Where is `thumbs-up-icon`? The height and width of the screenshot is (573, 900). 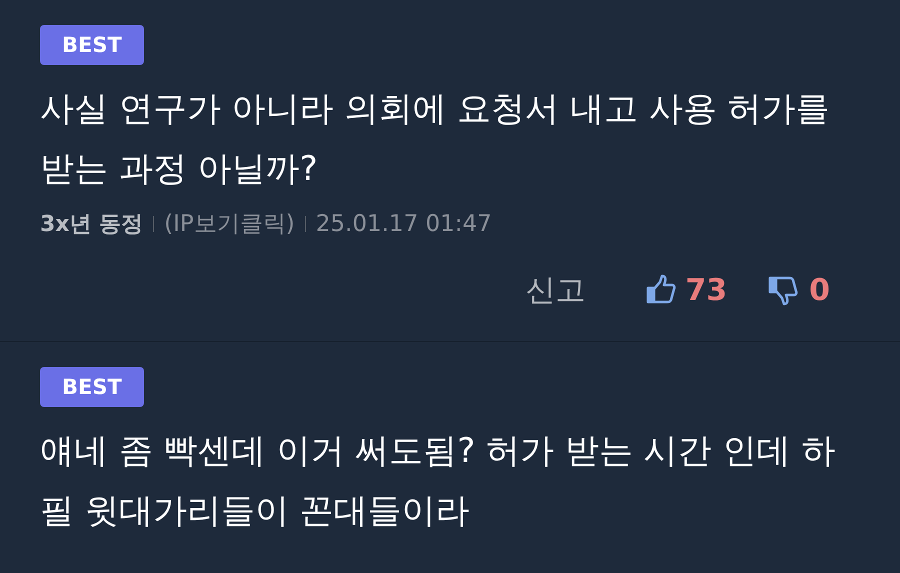
thumbs-up-icon is located at coordinates (661, 290).